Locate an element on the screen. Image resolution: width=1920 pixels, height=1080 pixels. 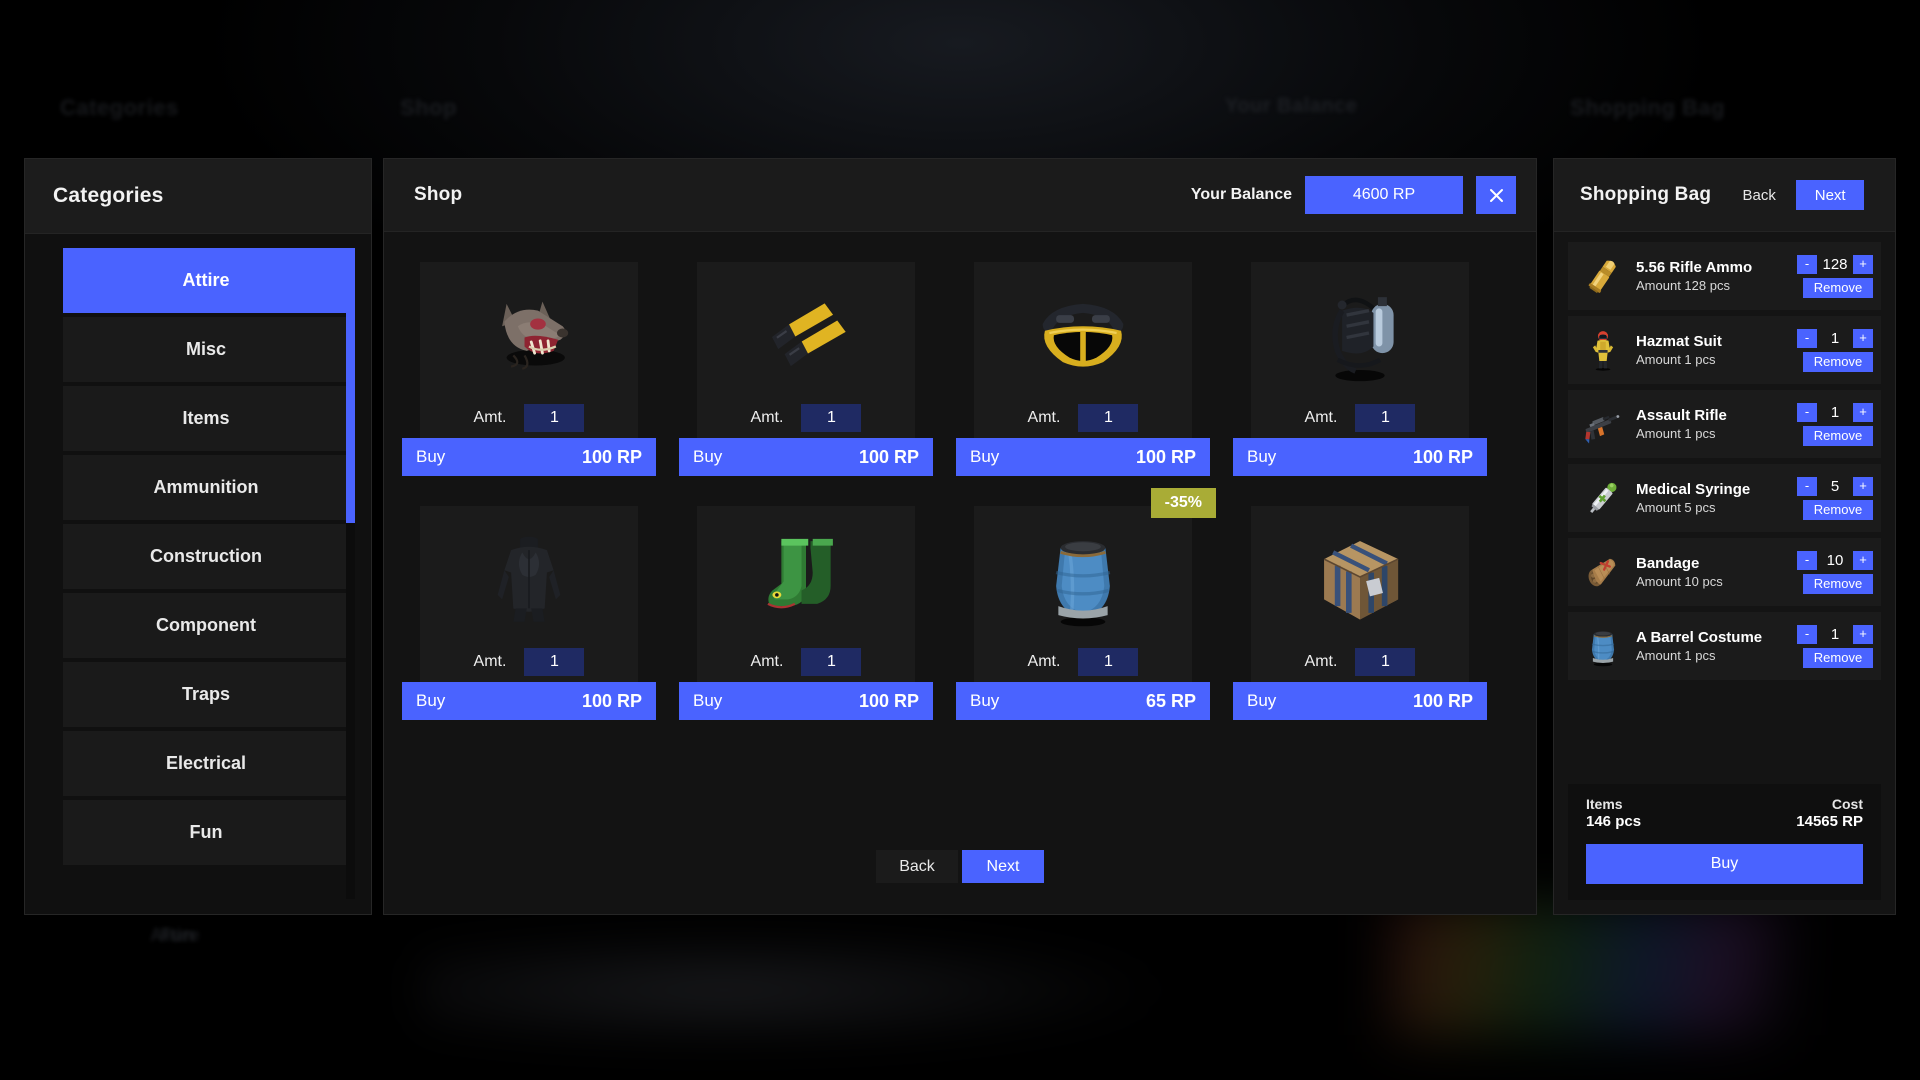
assault-rifle-icon is located at coordinates (1603, 424).